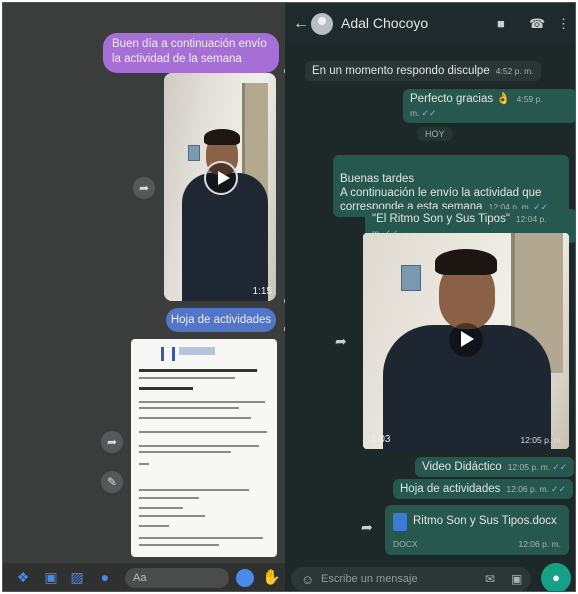 The image size is (578, 594). What do you see at coordinates (262, 291) in the screenshot?
I see `video-duration: 1:15` at bounding box center [262, 291].